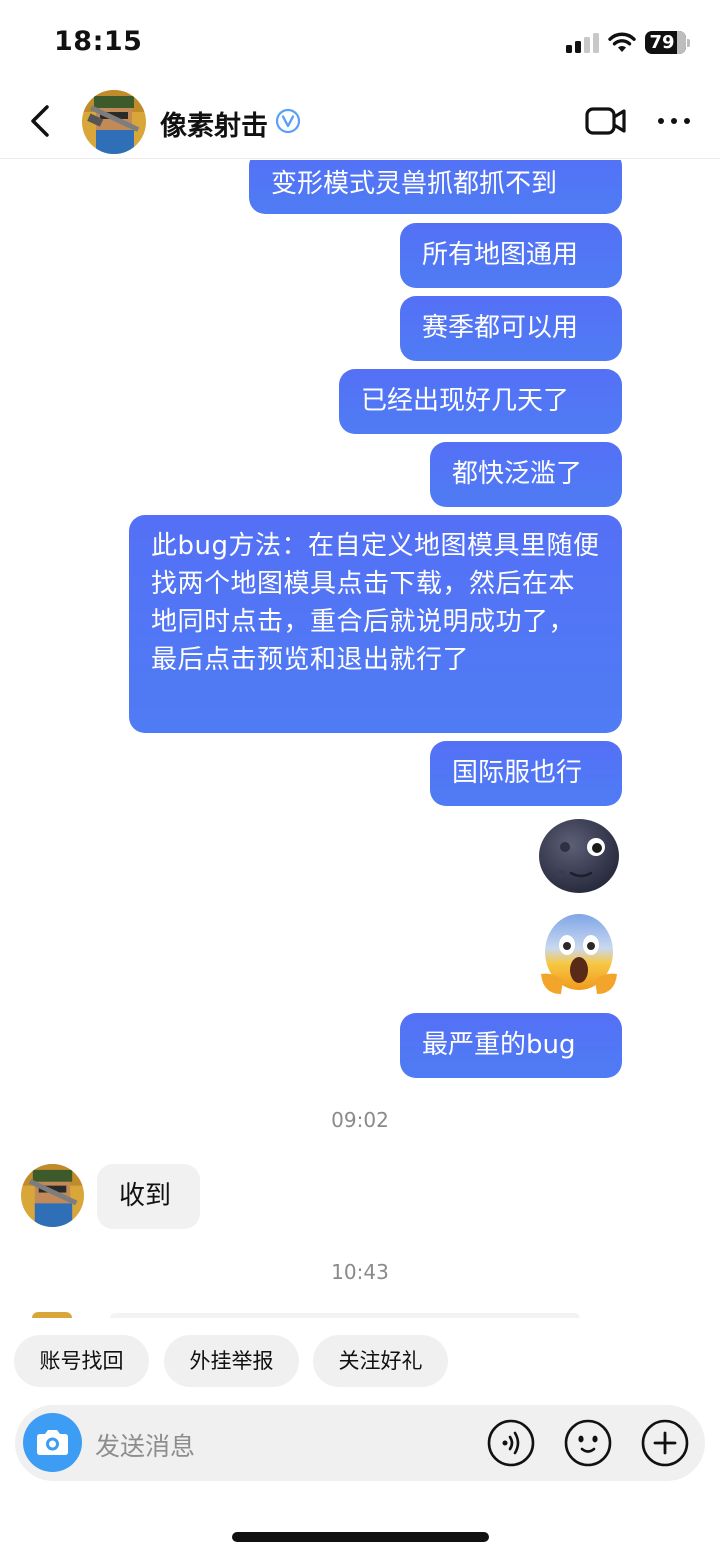 Image resolution: width=720 pixels, height=1558 pixels. Describe the element at coordinates (231, 1361) in the screenshot. I see `quick-reply-cheat-report: 外挂举报` at that location.